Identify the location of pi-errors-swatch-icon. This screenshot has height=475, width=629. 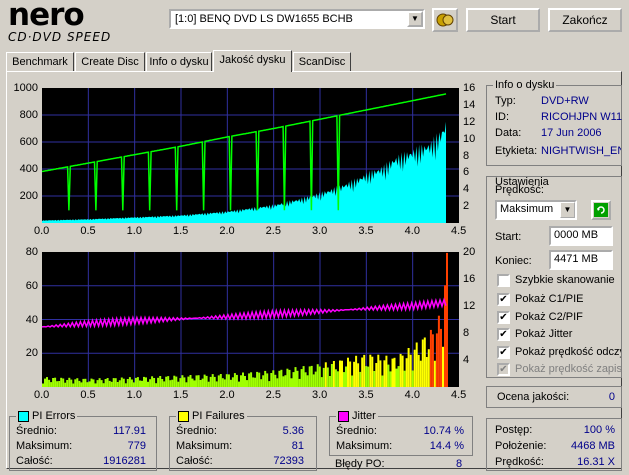
(23, 416).